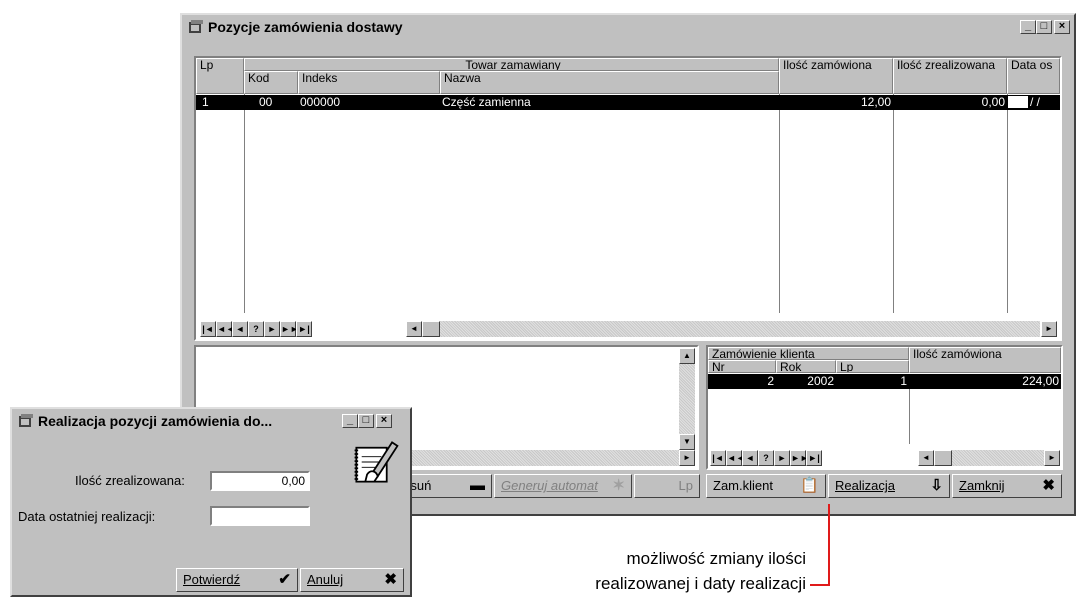  Describe the element at coordinates (687, 458) in the screenshot. I see `memo-scroll-right-button: ►` at that location.